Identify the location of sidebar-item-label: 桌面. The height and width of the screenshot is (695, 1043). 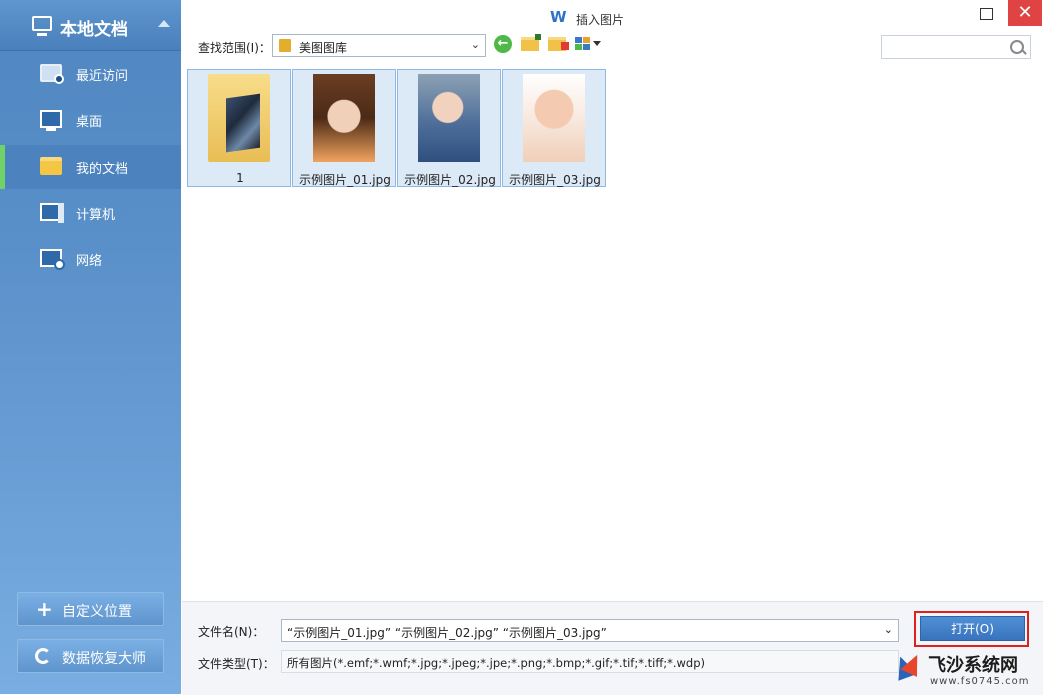
(89, 122).